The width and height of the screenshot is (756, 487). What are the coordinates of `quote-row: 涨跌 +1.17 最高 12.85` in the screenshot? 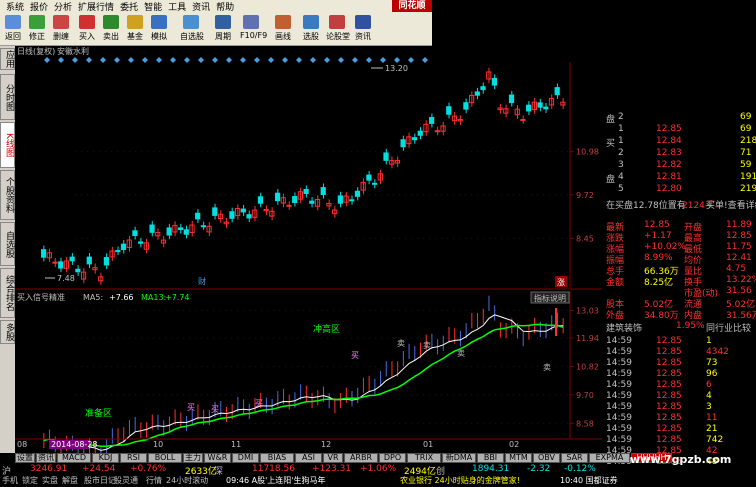 It's located at (679, 237).